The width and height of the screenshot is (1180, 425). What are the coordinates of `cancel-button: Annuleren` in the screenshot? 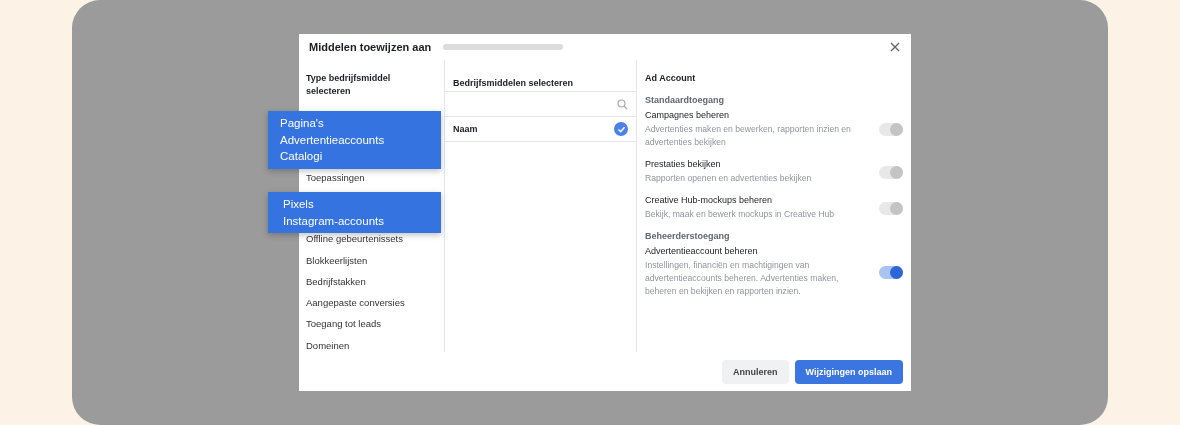 It's located at (755, 372).